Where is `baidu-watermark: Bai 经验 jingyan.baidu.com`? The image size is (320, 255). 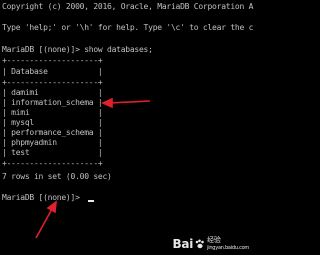
baidu-watermark: Bai 经验 jingyan.baidu.com is located at coordinates (211, 244).